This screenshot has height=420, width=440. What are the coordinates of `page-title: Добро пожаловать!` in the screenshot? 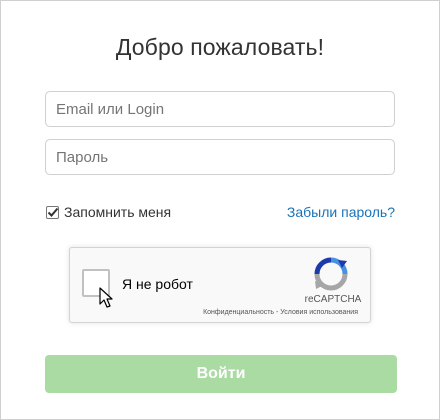 It's located at (220, 47).